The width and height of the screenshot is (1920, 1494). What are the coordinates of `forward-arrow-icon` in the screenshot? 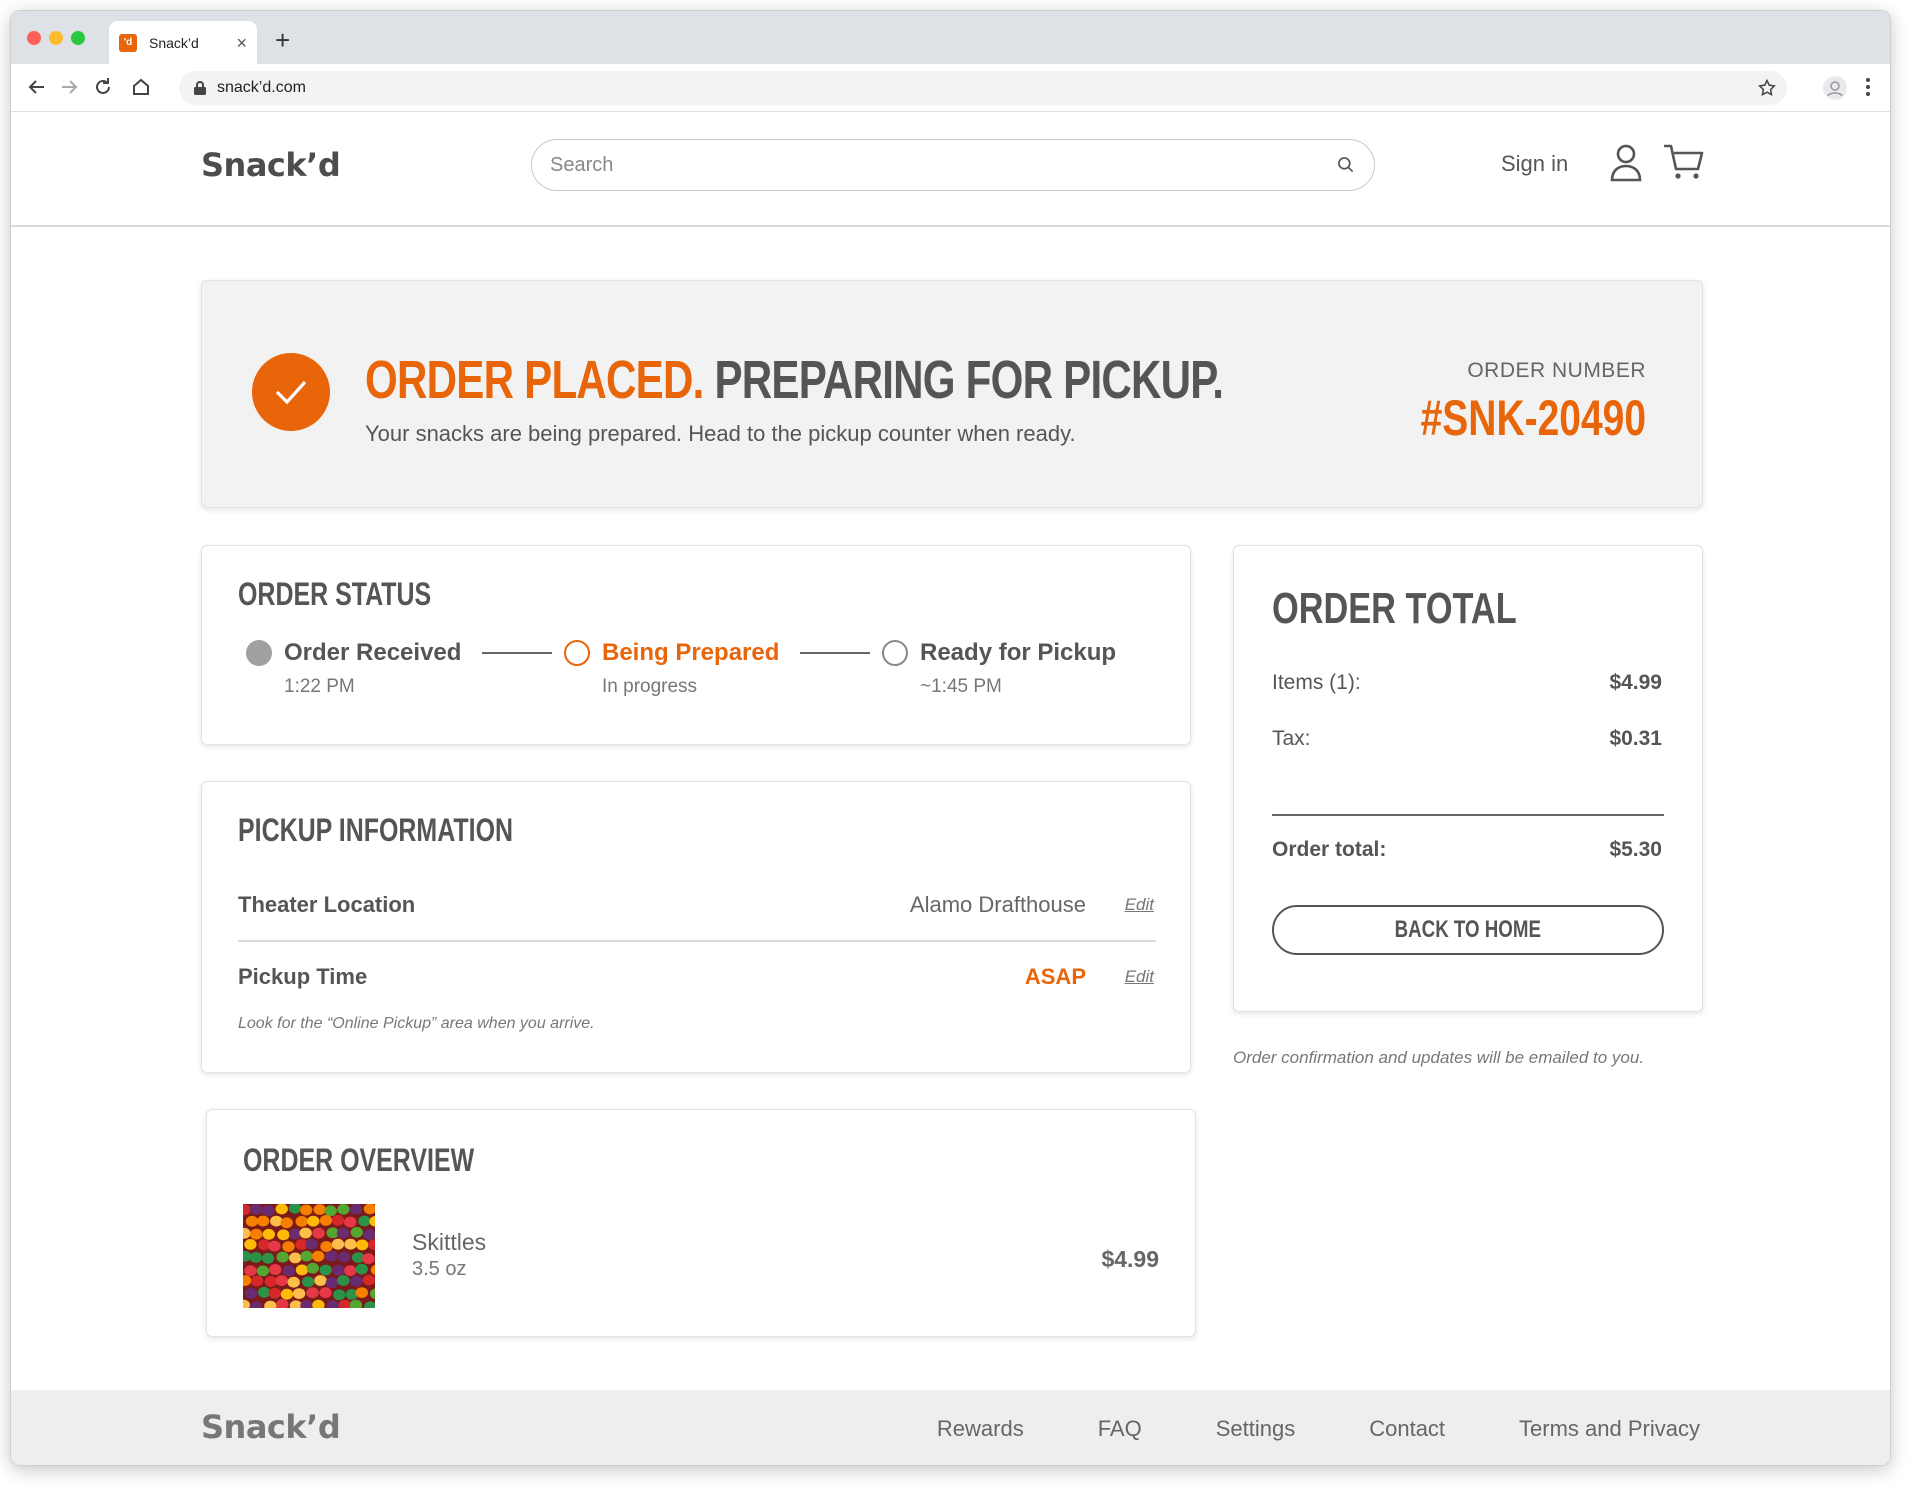 It's located at (69, 87).